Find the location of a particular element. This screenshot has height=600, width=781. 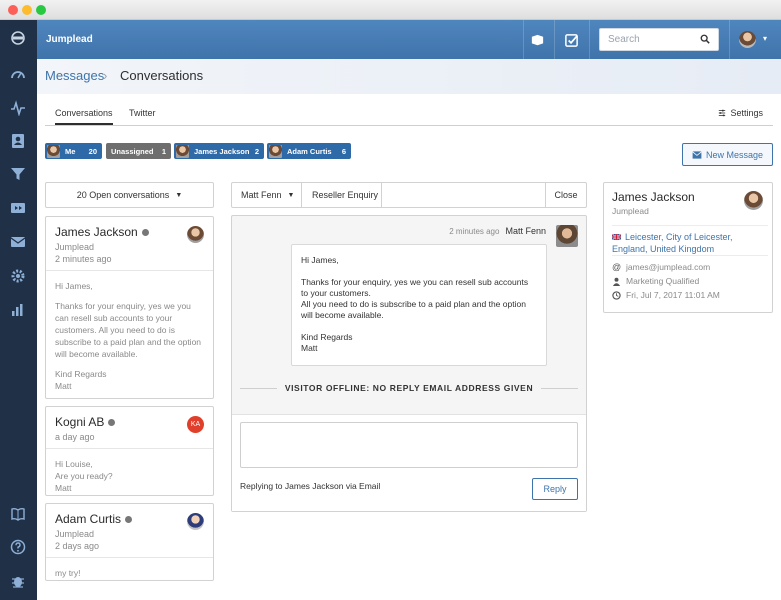

messages-icon is located at coordinates (18, 242).